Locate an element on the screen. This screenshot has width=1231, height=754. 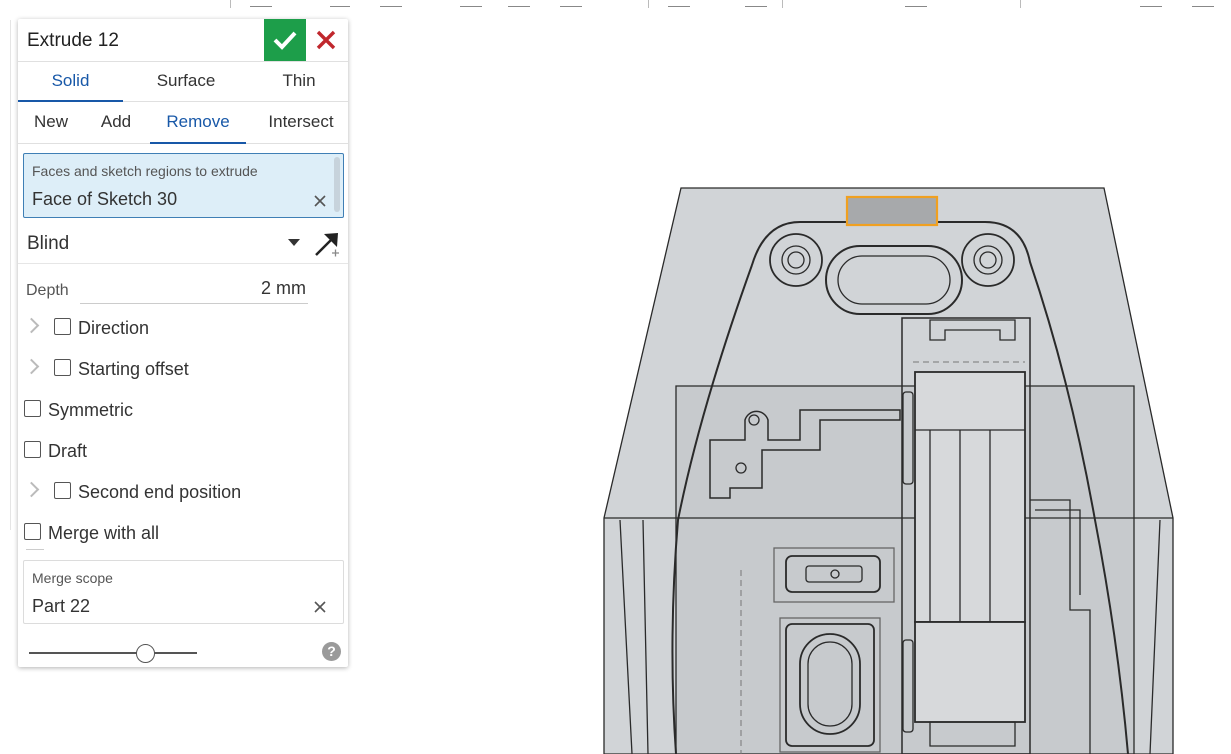
clear-selection-icon is located at coordinates (320, 201).